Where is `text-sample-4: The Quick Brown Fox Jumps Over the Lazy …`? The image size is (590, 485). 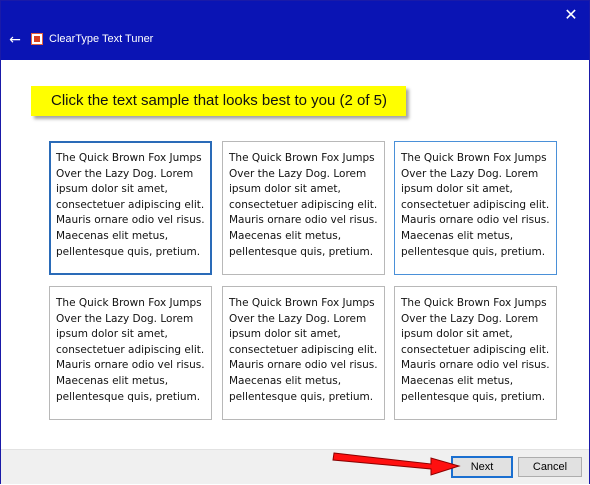 text-sample-4: The Quick Brown Fox Jumps Over the Lazy … is located at coordinates (130, 353).